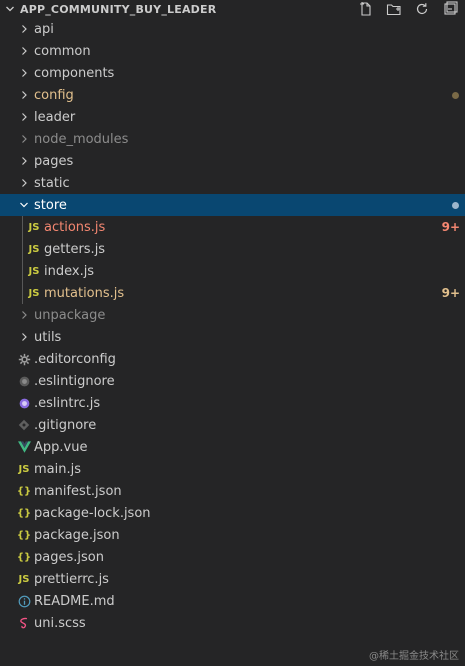  I want to click on git-icon, so click(24, 425).